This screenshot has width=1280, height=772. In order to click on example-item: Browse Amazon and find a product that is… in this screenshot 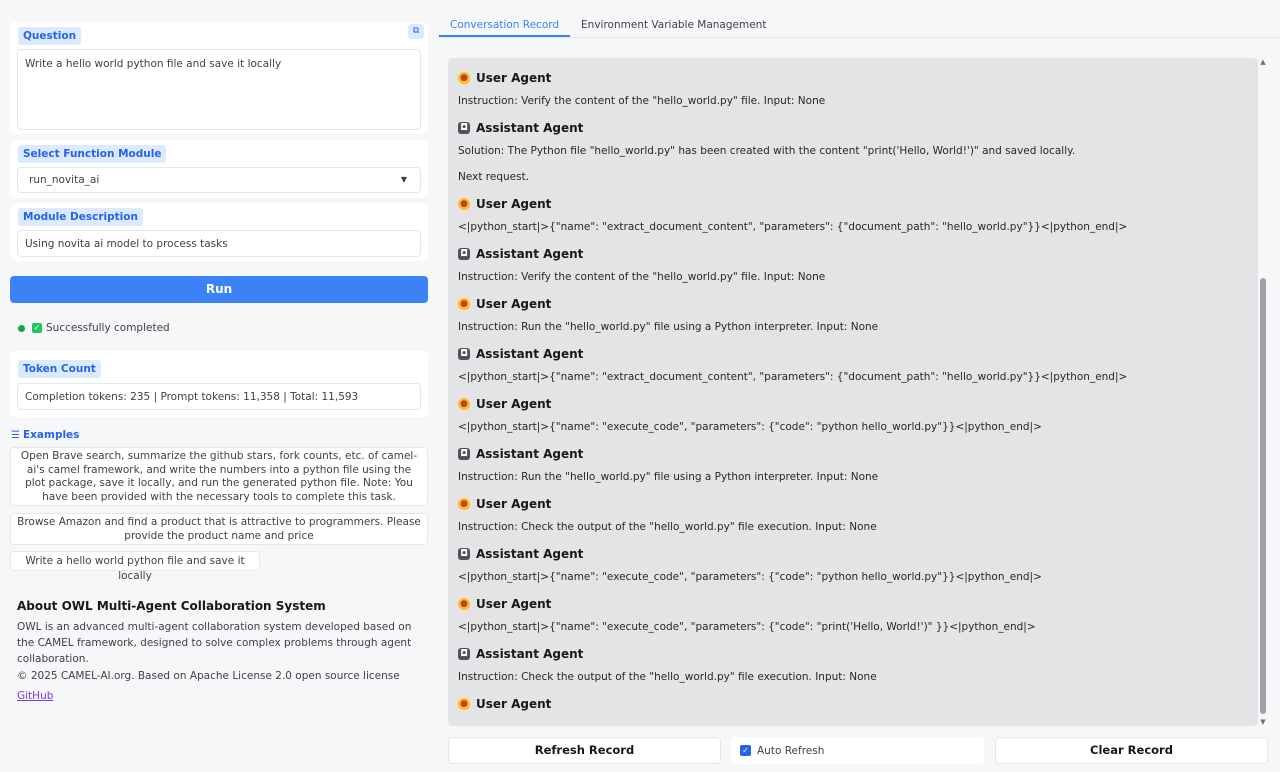, I will do `click(219, 529)`.